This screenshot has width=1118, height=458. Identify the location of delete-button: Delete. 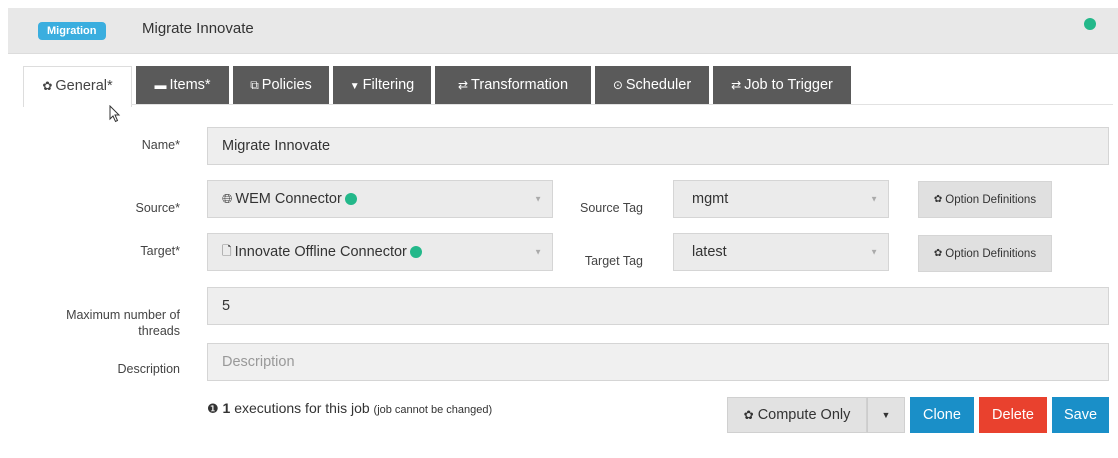
(1013, 415).